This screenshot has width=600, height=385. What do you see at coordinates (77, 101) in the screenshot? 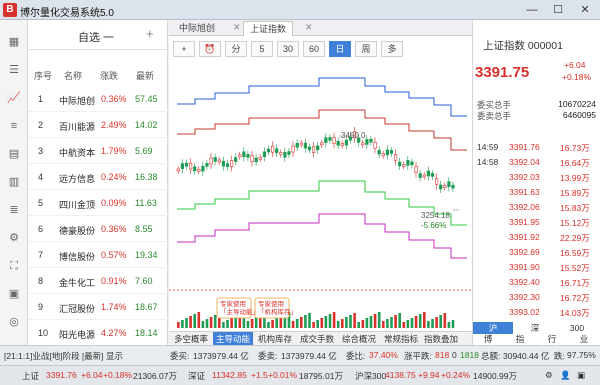
I see `stock-name: 中际旭创` at bounding box center [77, 101].